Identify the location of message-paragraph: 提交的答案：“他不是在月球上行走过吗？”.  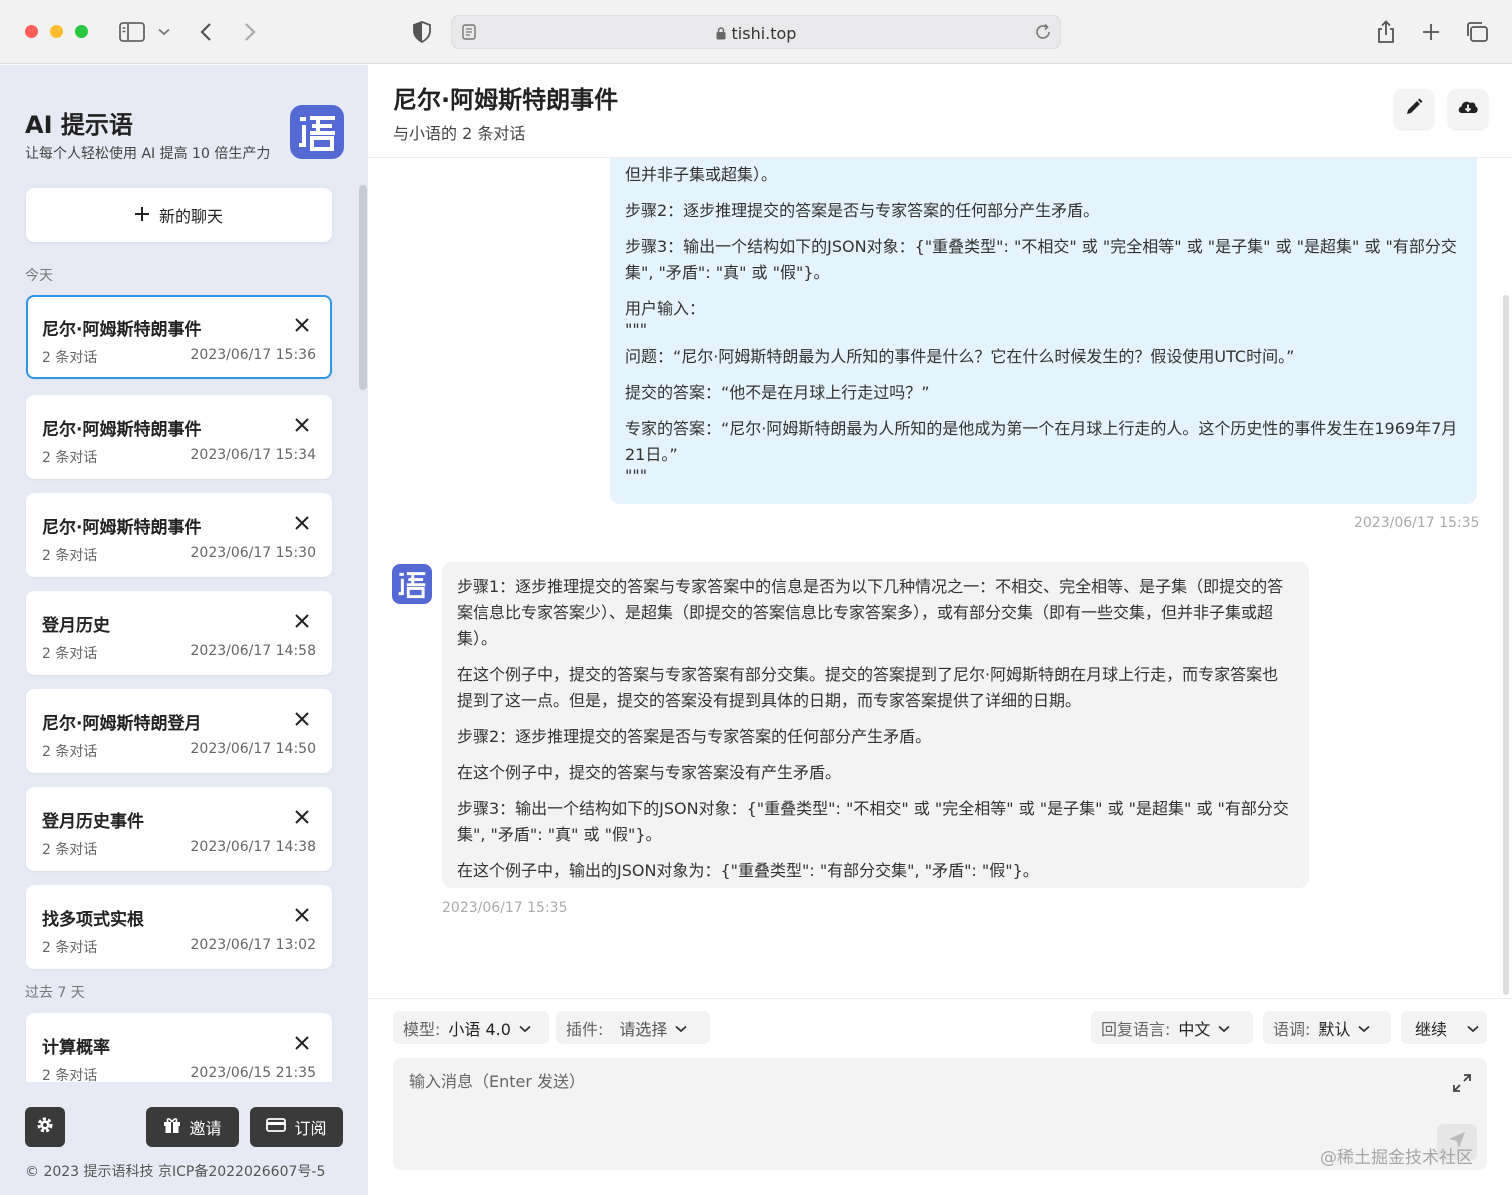
(777, 392).